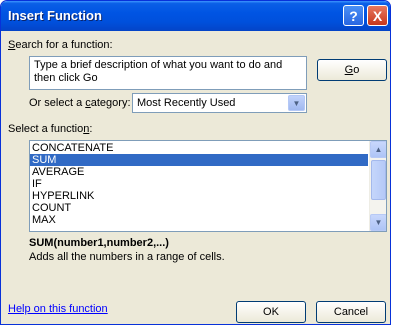 Image resolution: width=393 pixels, height=327 pixels. What do you see at coordinates (378, 180) in the screenshot?
I see `scrollbar-thumb` at bounding box center [378, 180].